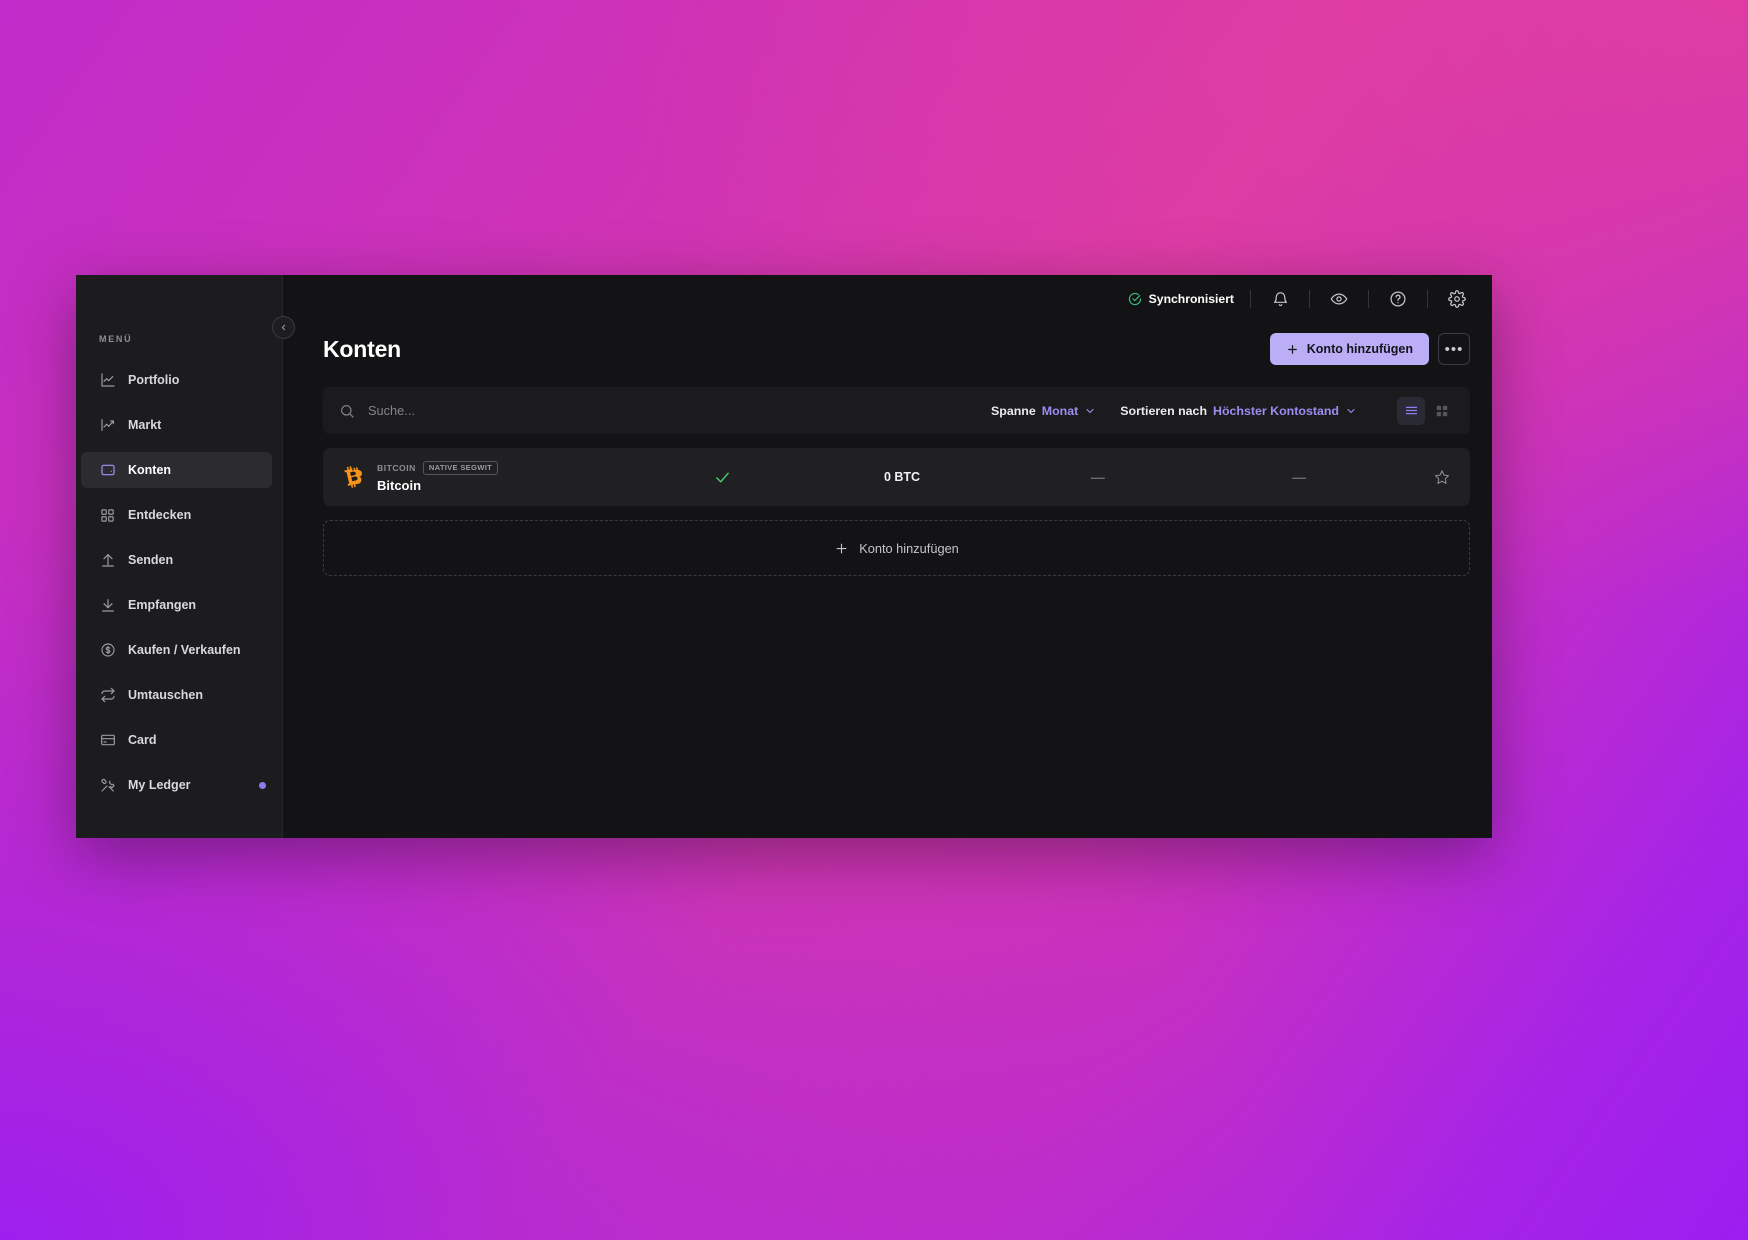 Image resolution: width=1748 pixels, height=1240 pixels. I want to click on sidebar-item-umtauschen: Umtauschen, so click(176, 695).